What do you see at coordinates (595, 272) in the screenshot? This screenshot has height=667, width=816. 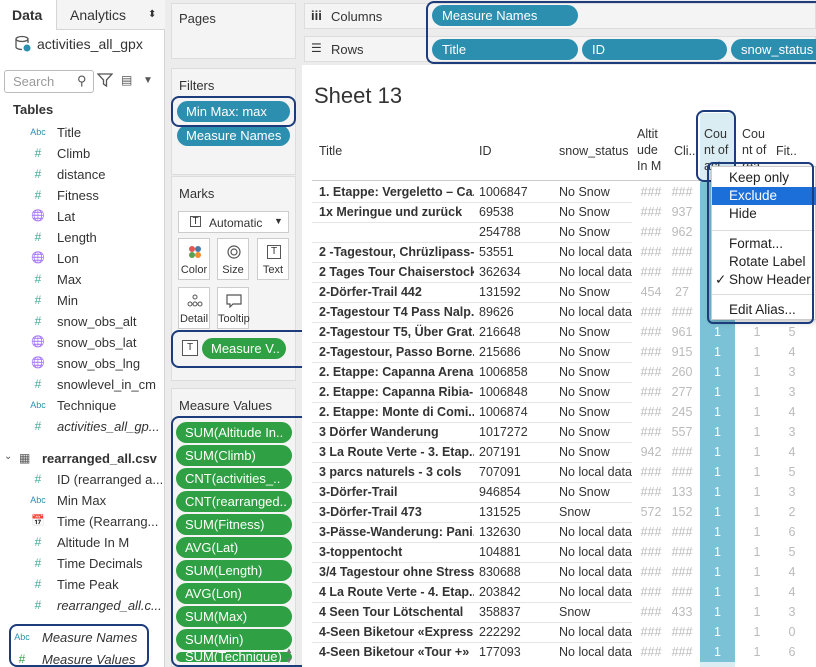 I see `cell-snow-status: No local data` at bounding box center [595, 272].